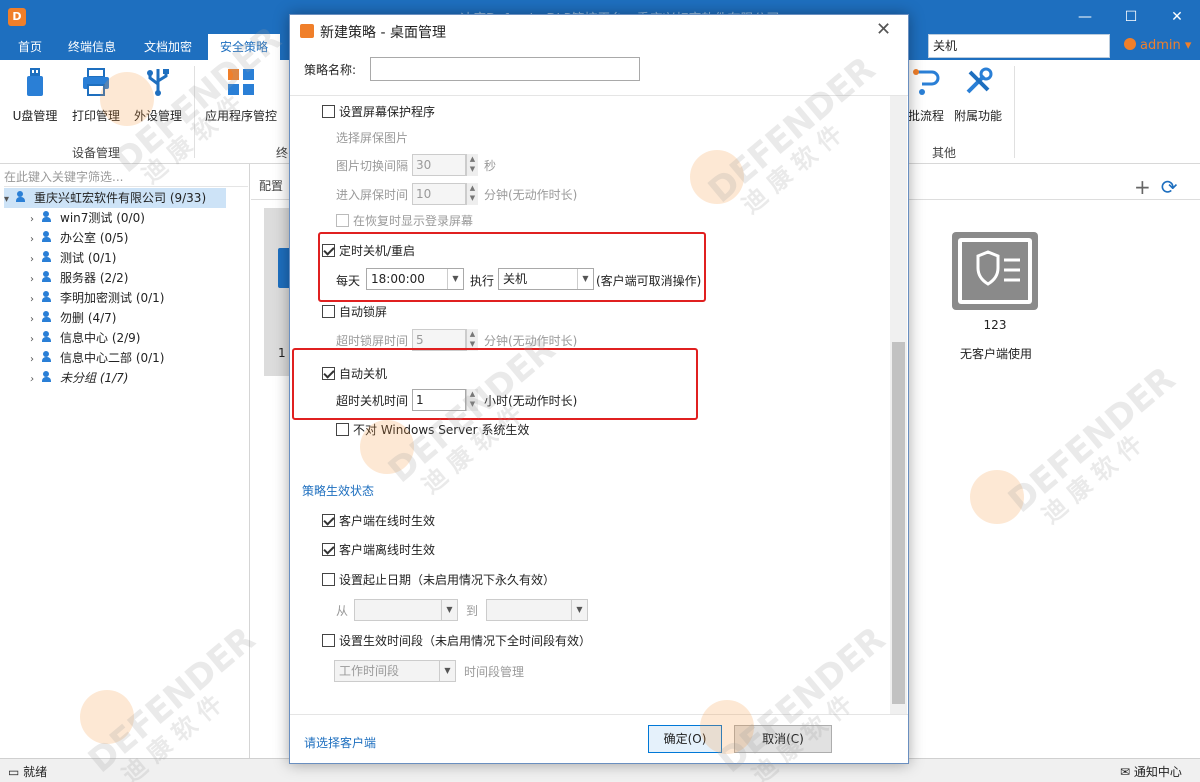 The height and width of the screenshot is (782, 1200). I want to click on tree-item: › 信息中心 (2/9), so click(85, 338).